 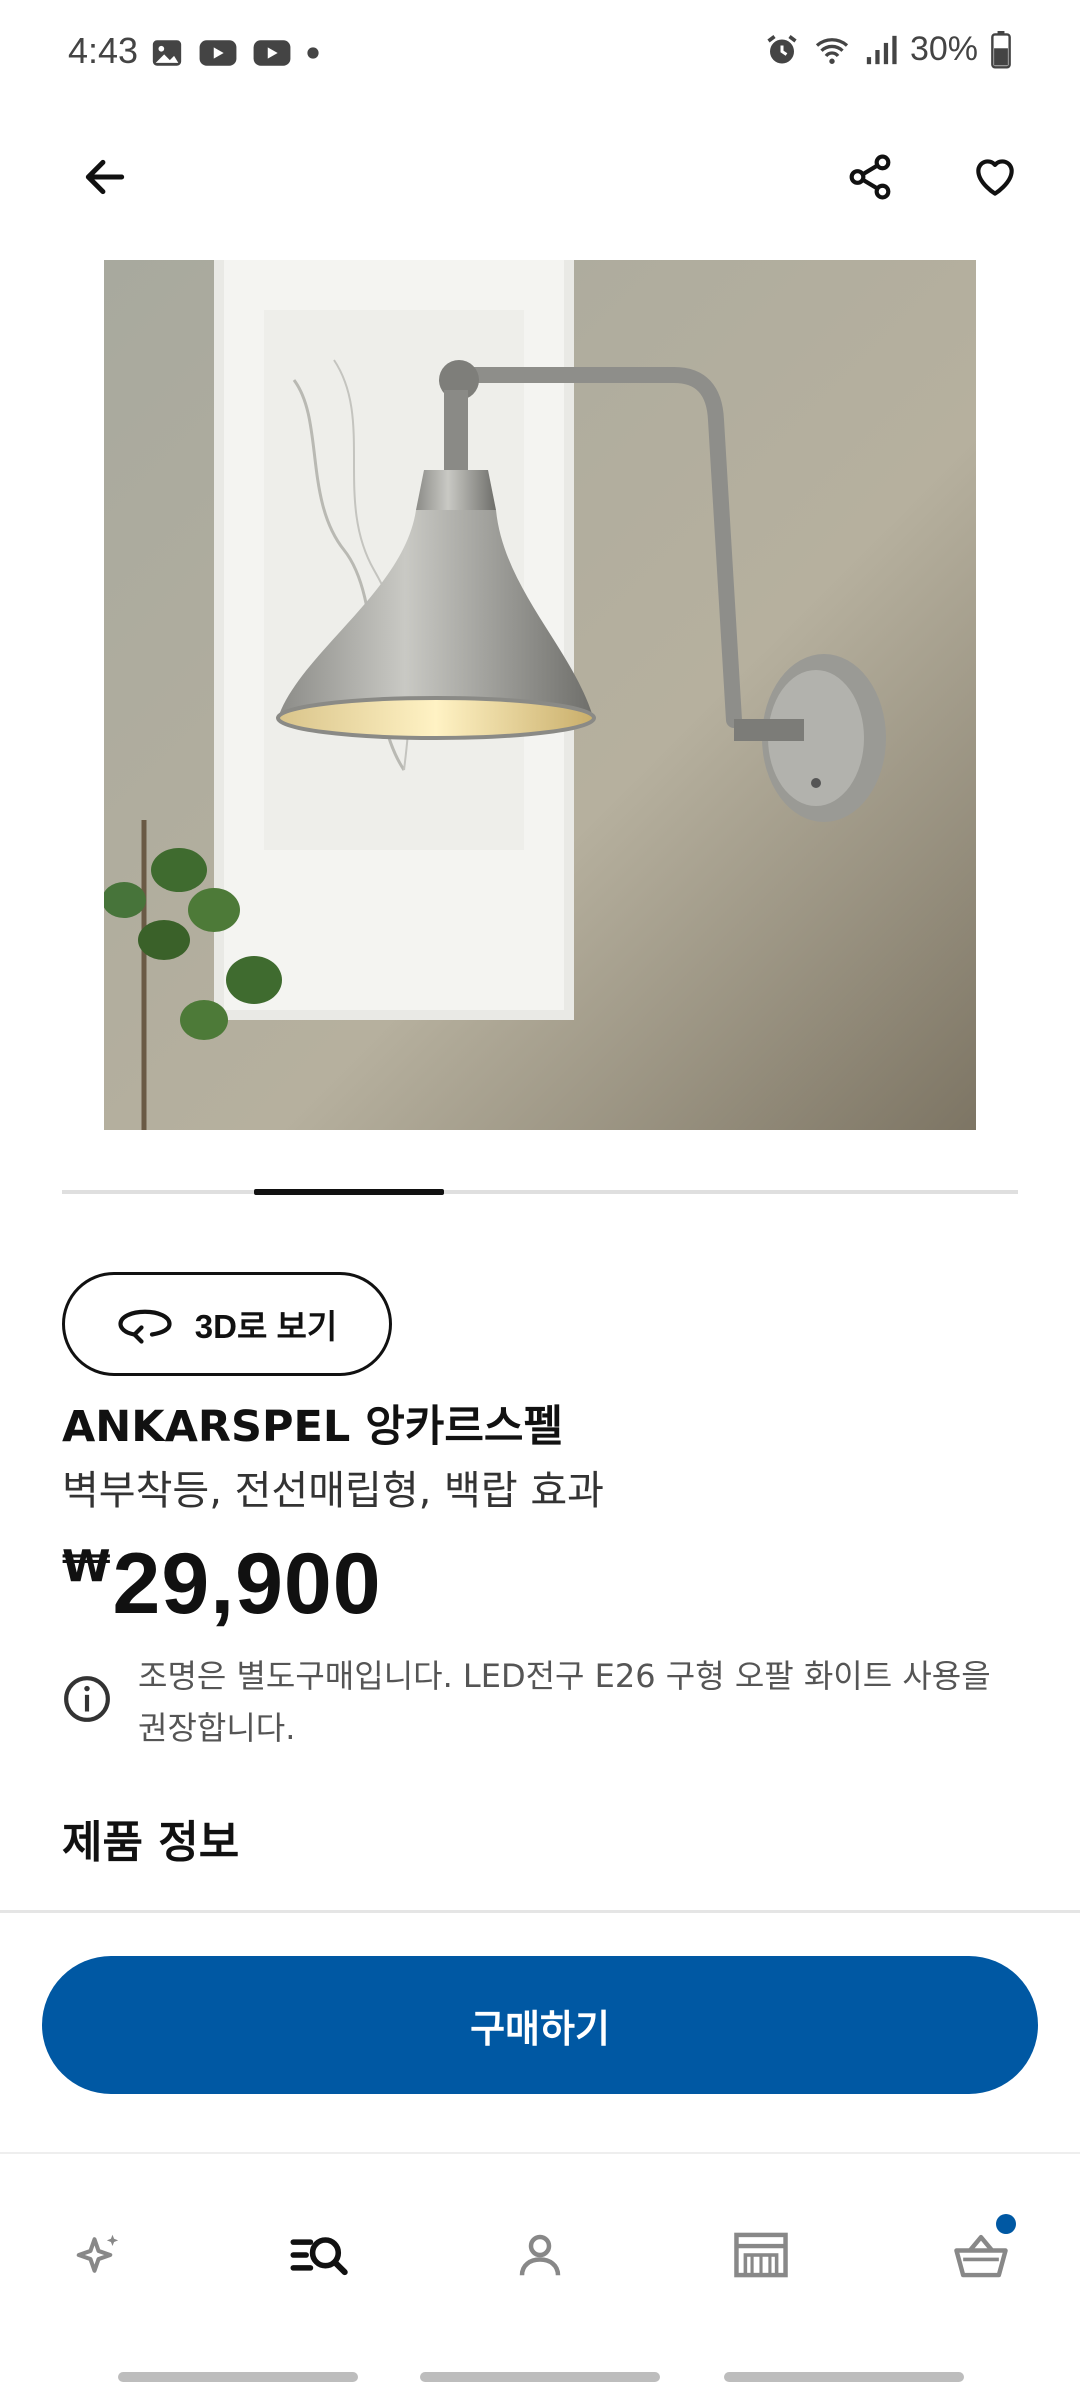 I want to click on notification-icons, so click(x=235, y=53).